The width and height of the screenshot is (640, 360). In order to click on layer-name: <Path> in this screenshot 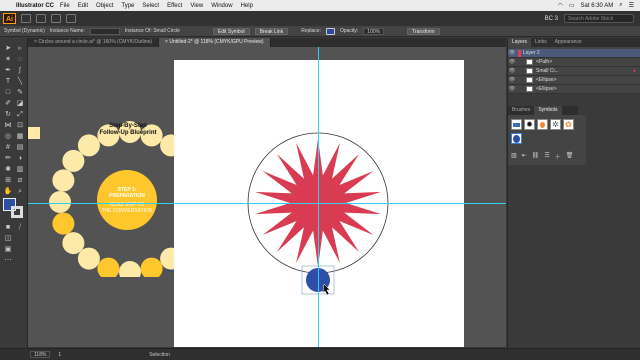, I will do `click(544, 62)`.